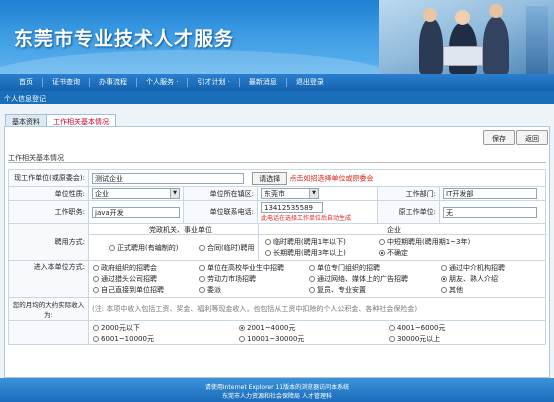 The width and height of the screenshot is (554, 402). I want to click on hire-group-gov: 党政机关、事业单位, so click(180, 230).